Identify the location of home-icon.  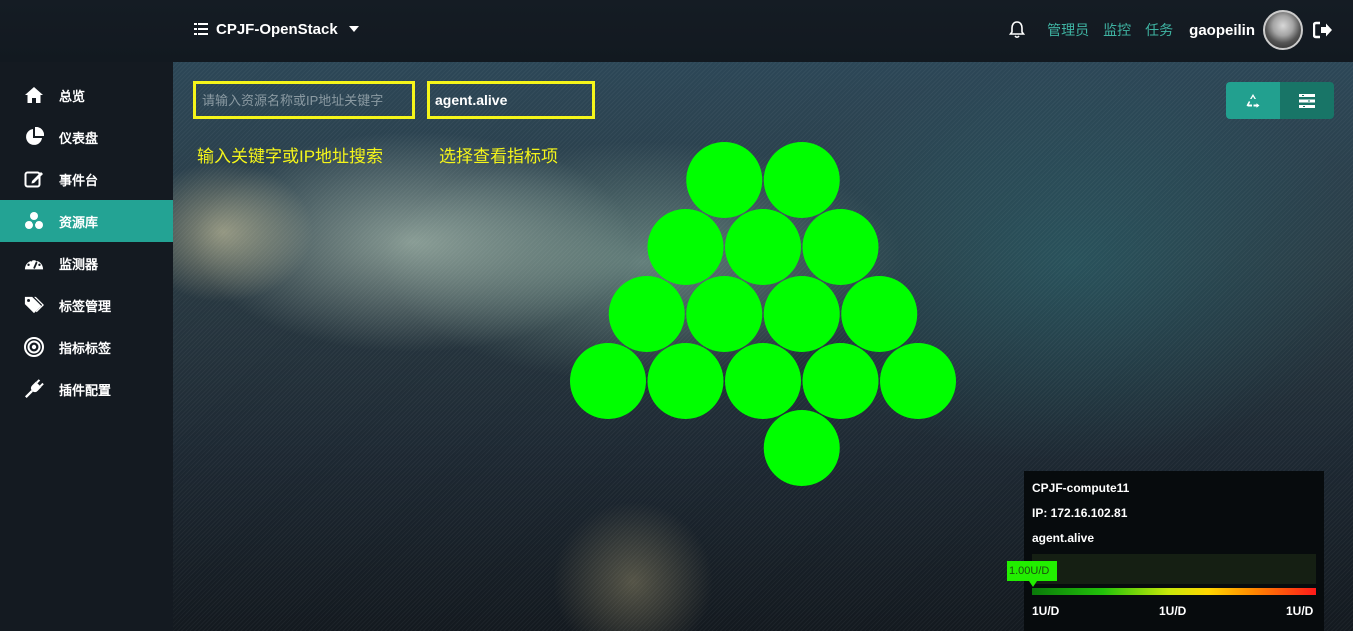
(34, 95).